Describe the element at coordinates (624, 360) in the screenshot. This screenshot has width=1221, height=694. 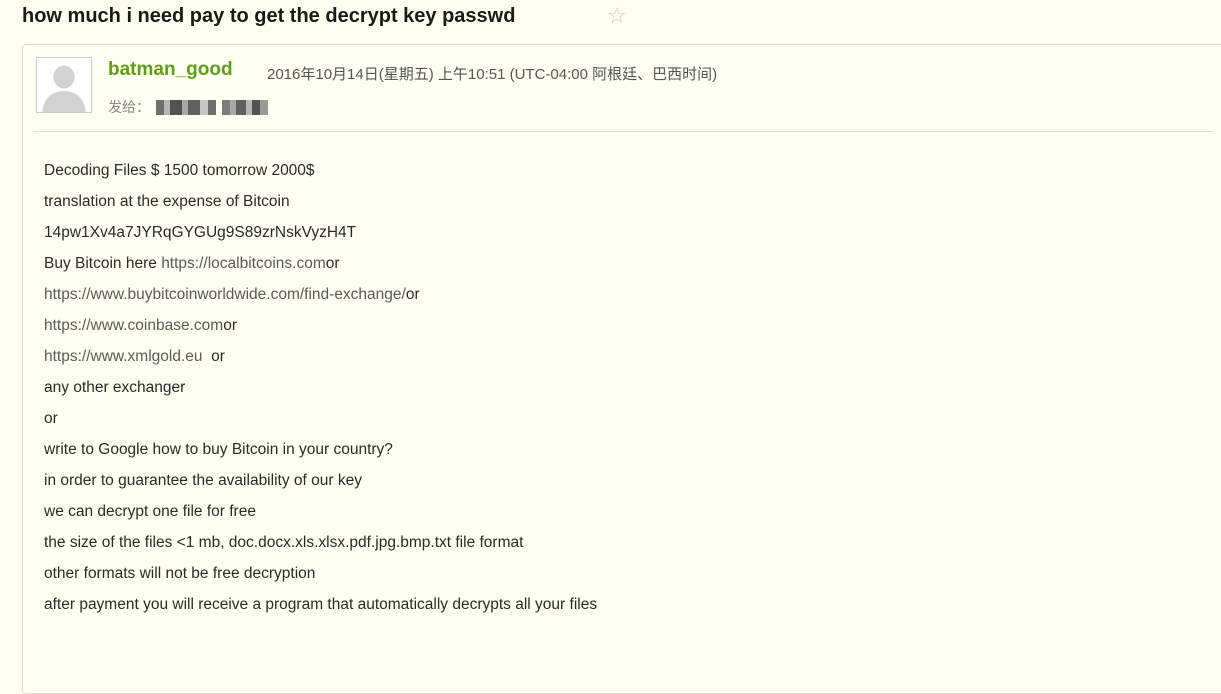
I see `message-line: https://www.xmlgold.eu or` at that location.